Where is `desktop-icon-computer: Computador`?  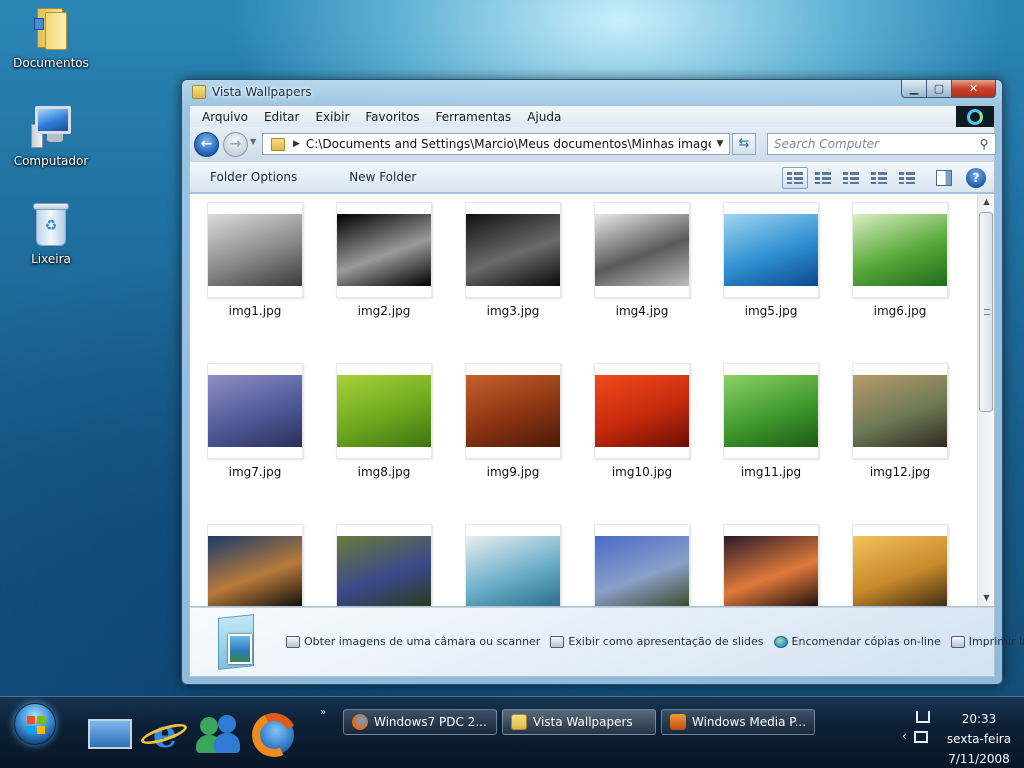 desktop-icon-computer: Computador is located at coordinates (51, 136).